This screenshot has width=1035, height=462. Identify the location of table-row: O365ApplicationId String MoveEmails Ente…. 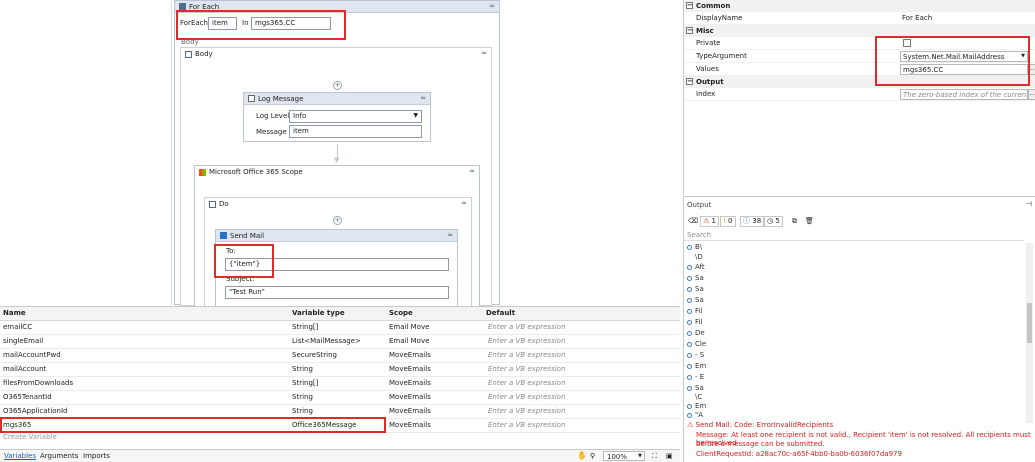
(340, 412).